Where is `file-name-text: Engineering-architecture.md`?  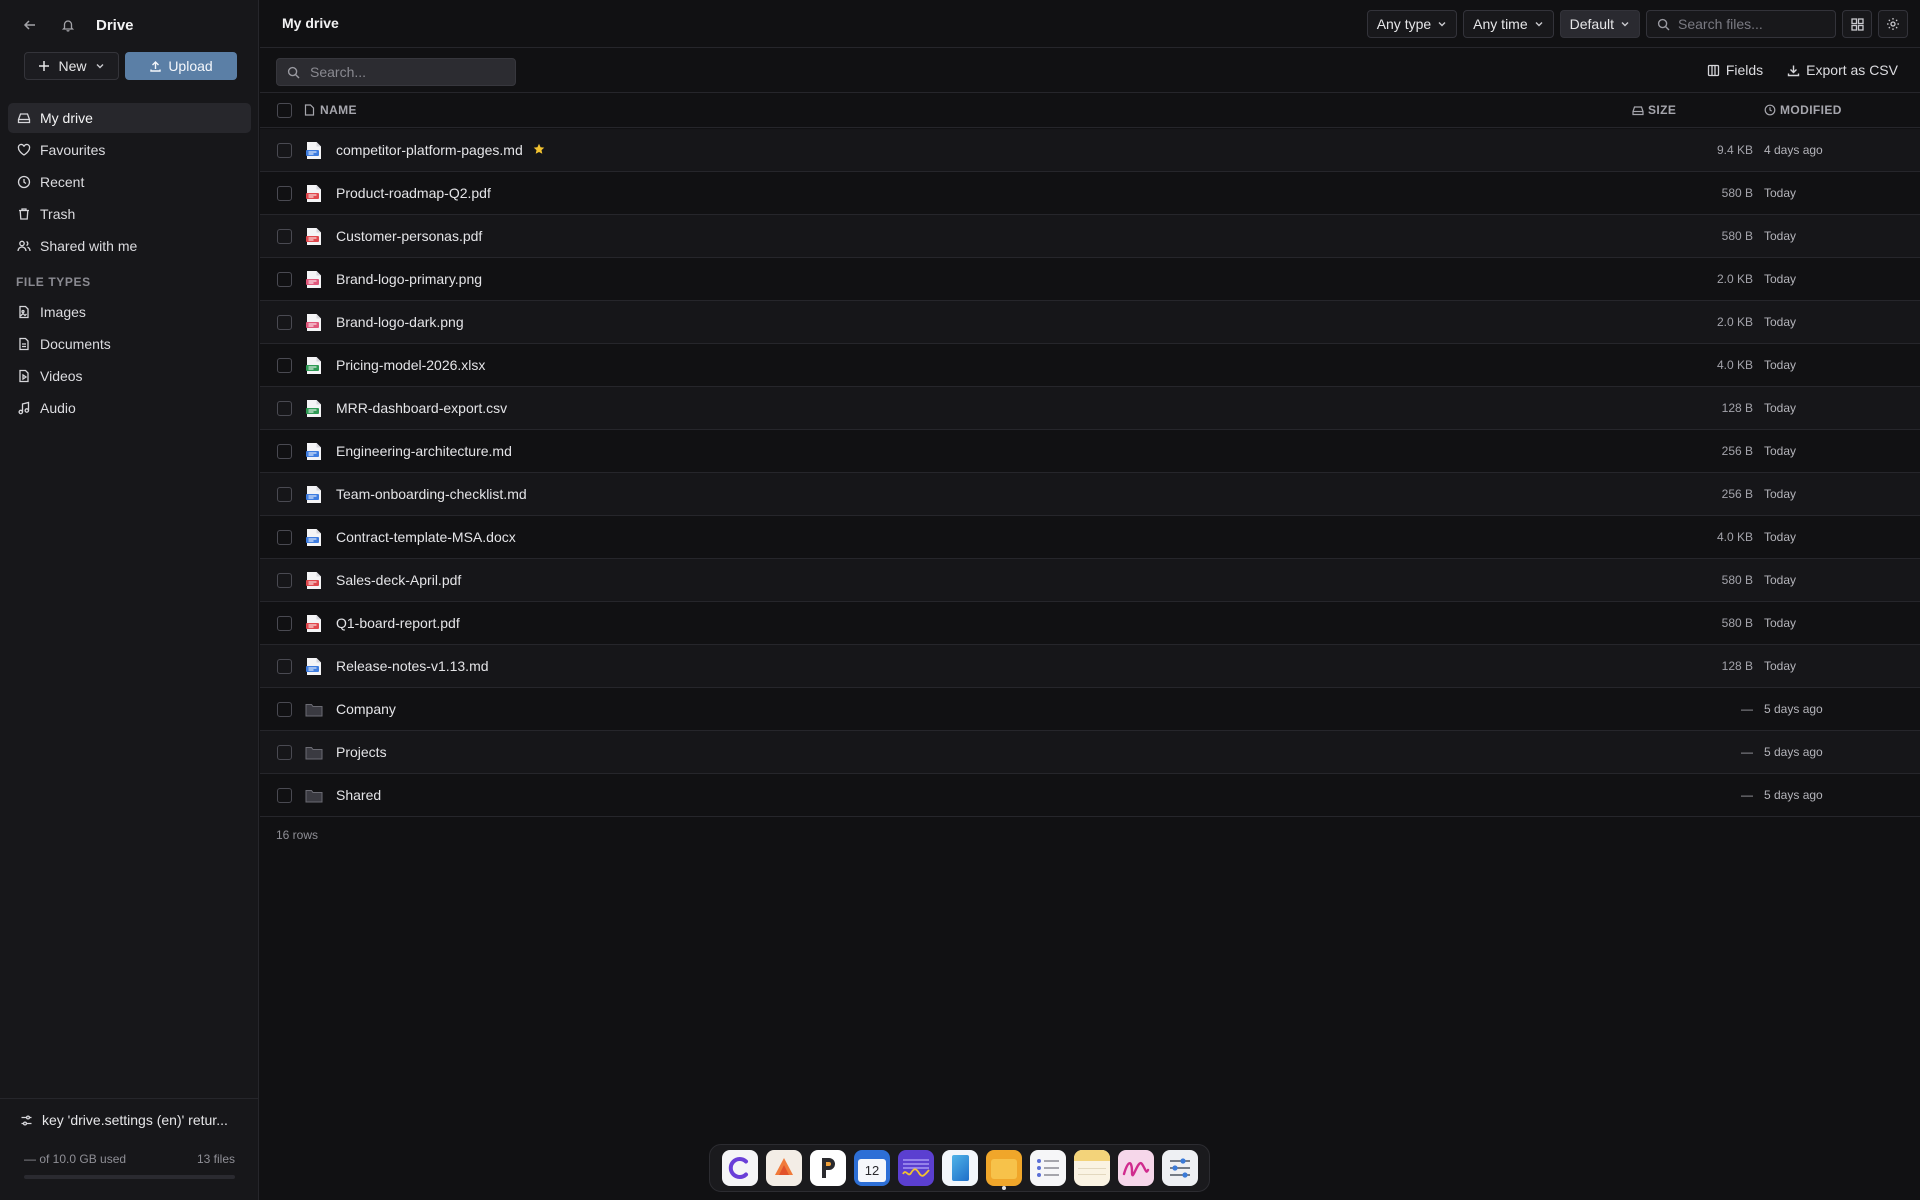 file-name-text: Engineering-architecture.md is located at coordinates (424, 451).